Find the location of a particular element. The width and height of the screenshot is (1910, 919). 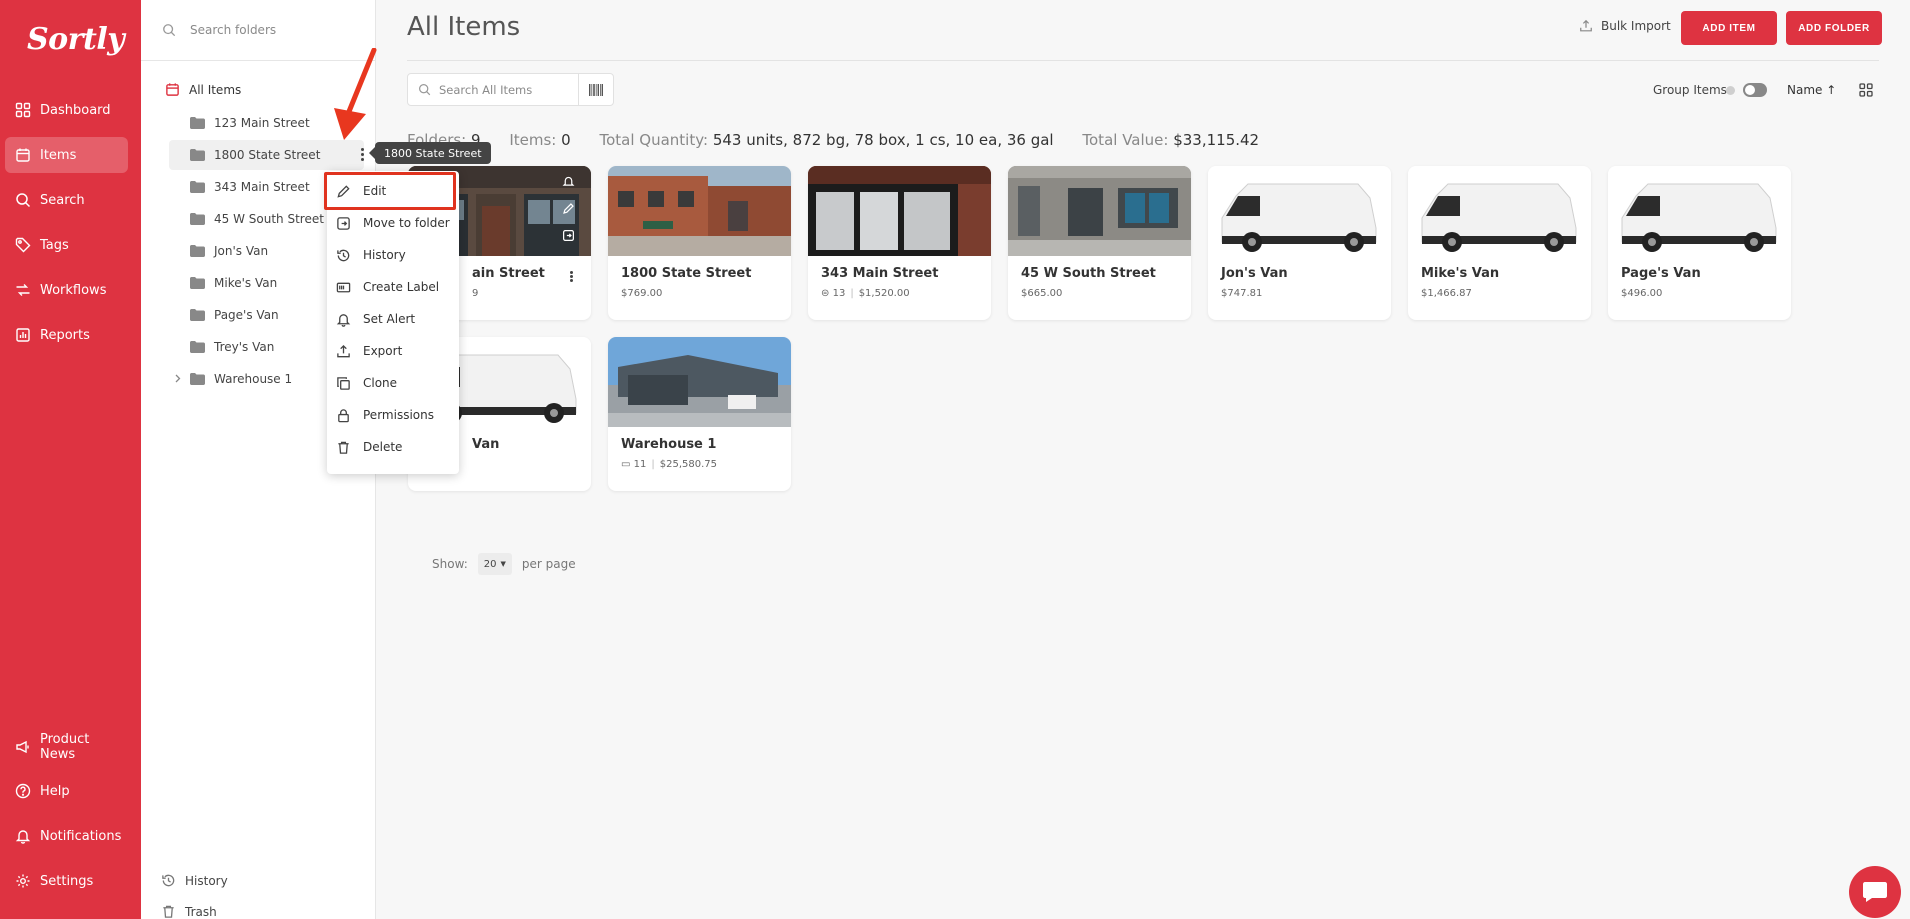

barcode-scan-button is located at coordinates (595, 89).